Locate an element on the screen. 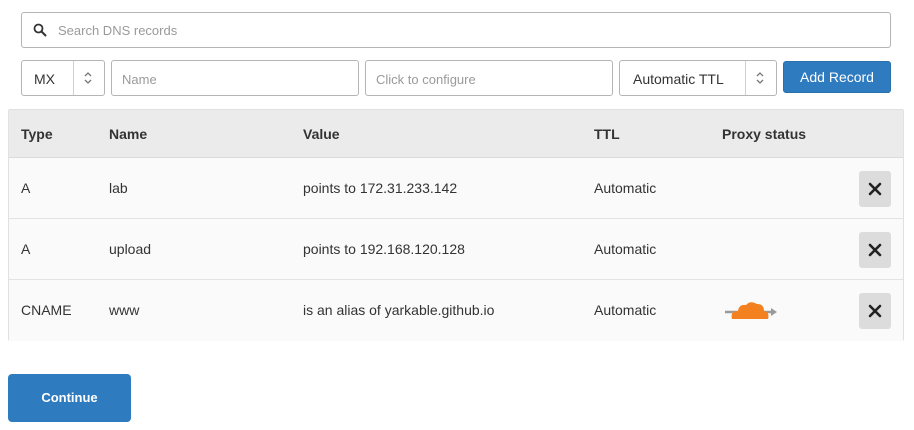  header-name: Name is located at coordinates (128, 134).